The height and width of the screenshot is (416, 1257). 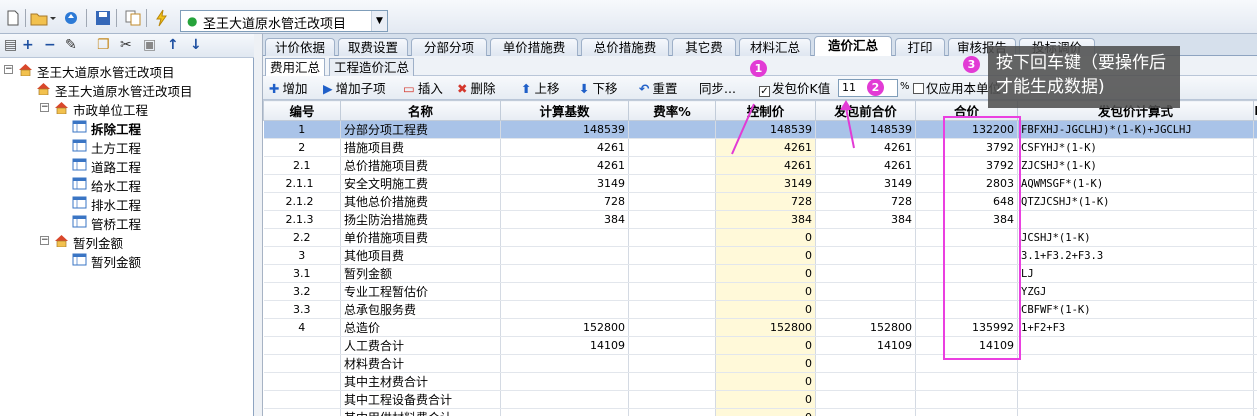 I want to click on cell-name: 其他总价措施费, so click(x=420, y=201).